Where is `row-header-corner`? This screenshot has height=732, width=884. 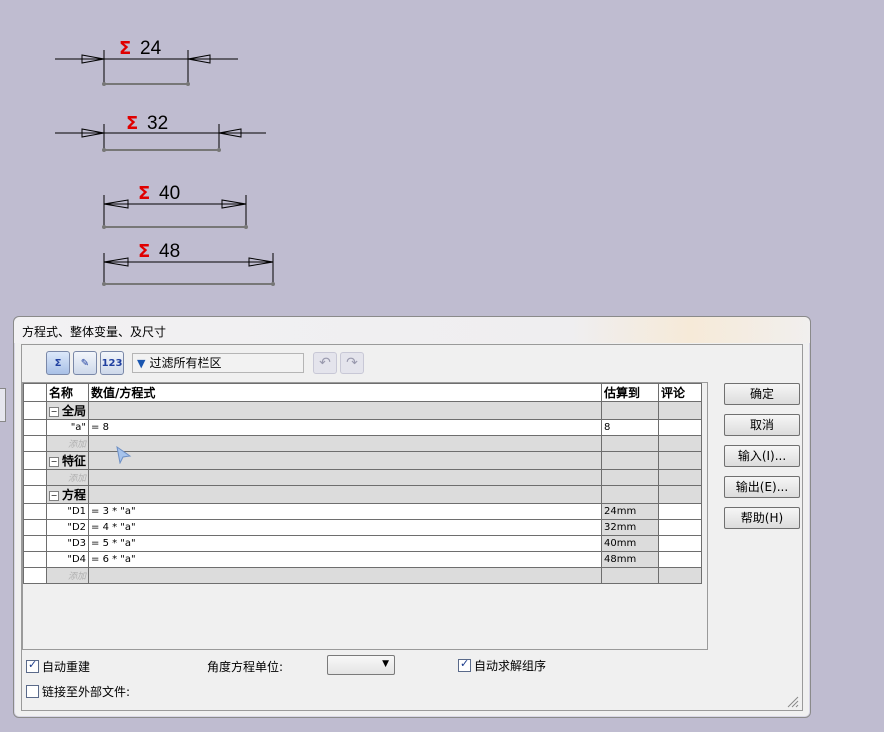 row-header-corner is located at coordinates (35, 392).